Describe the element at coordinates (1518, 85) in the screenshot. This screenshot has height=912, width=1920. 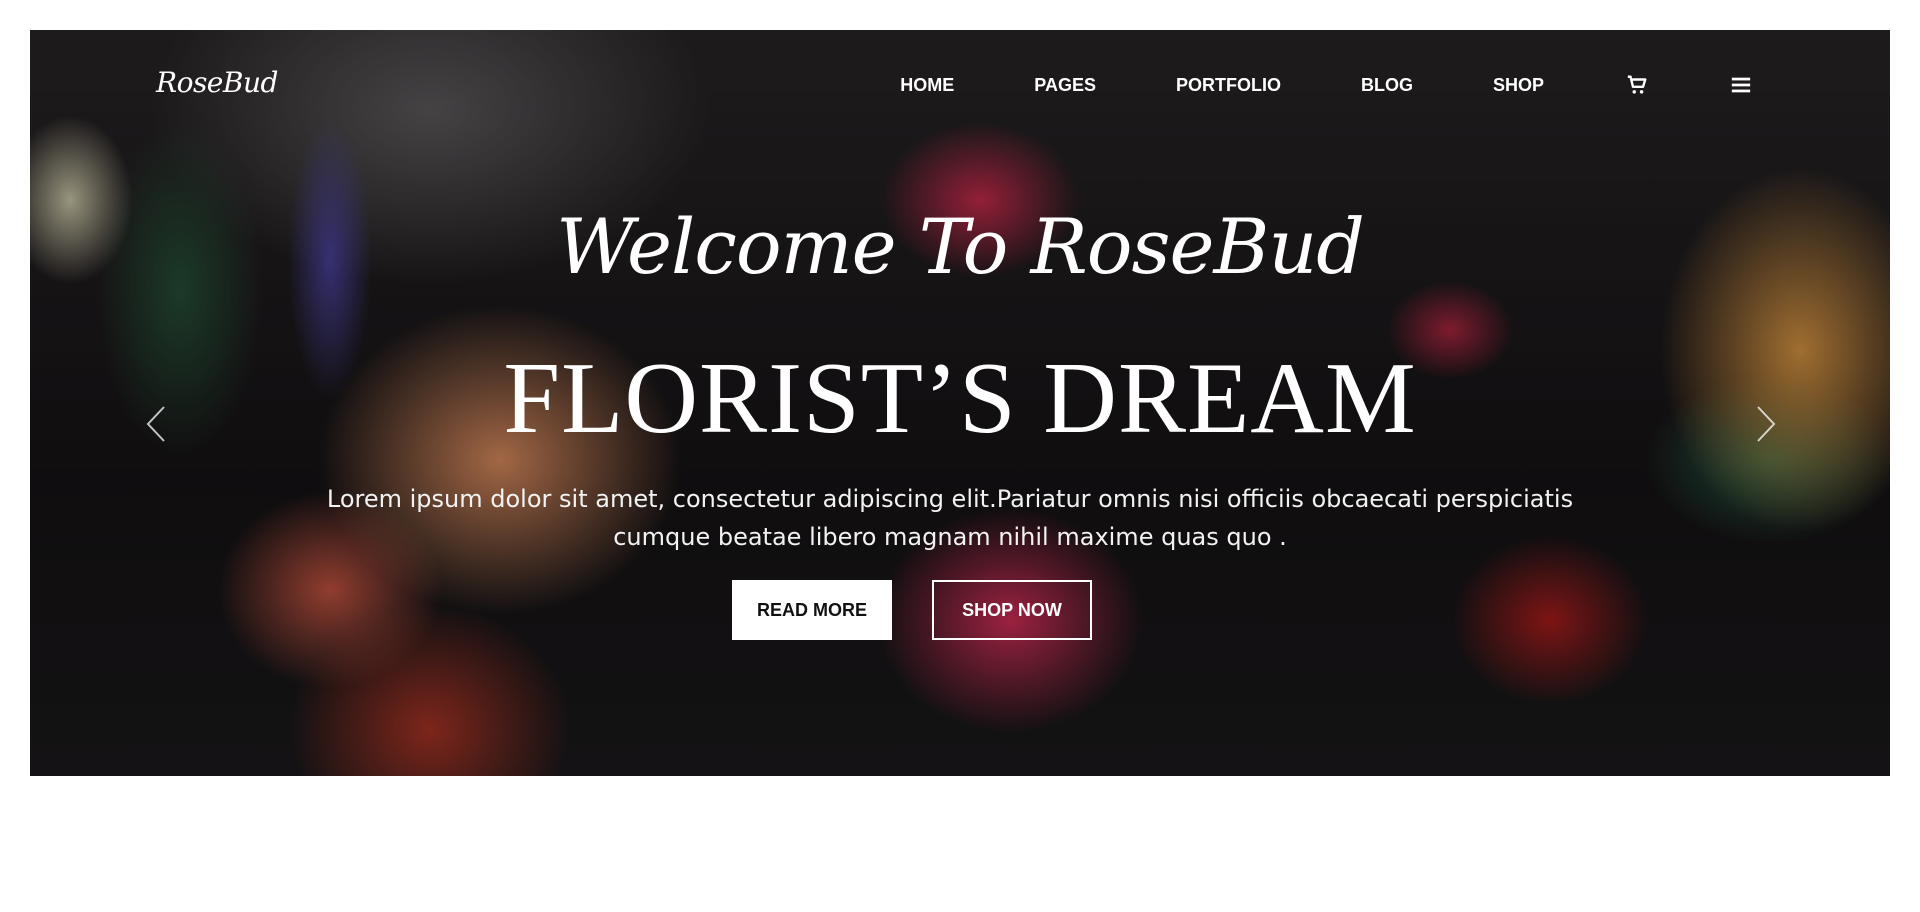
I see `nav-shop: SHOP` at that location.